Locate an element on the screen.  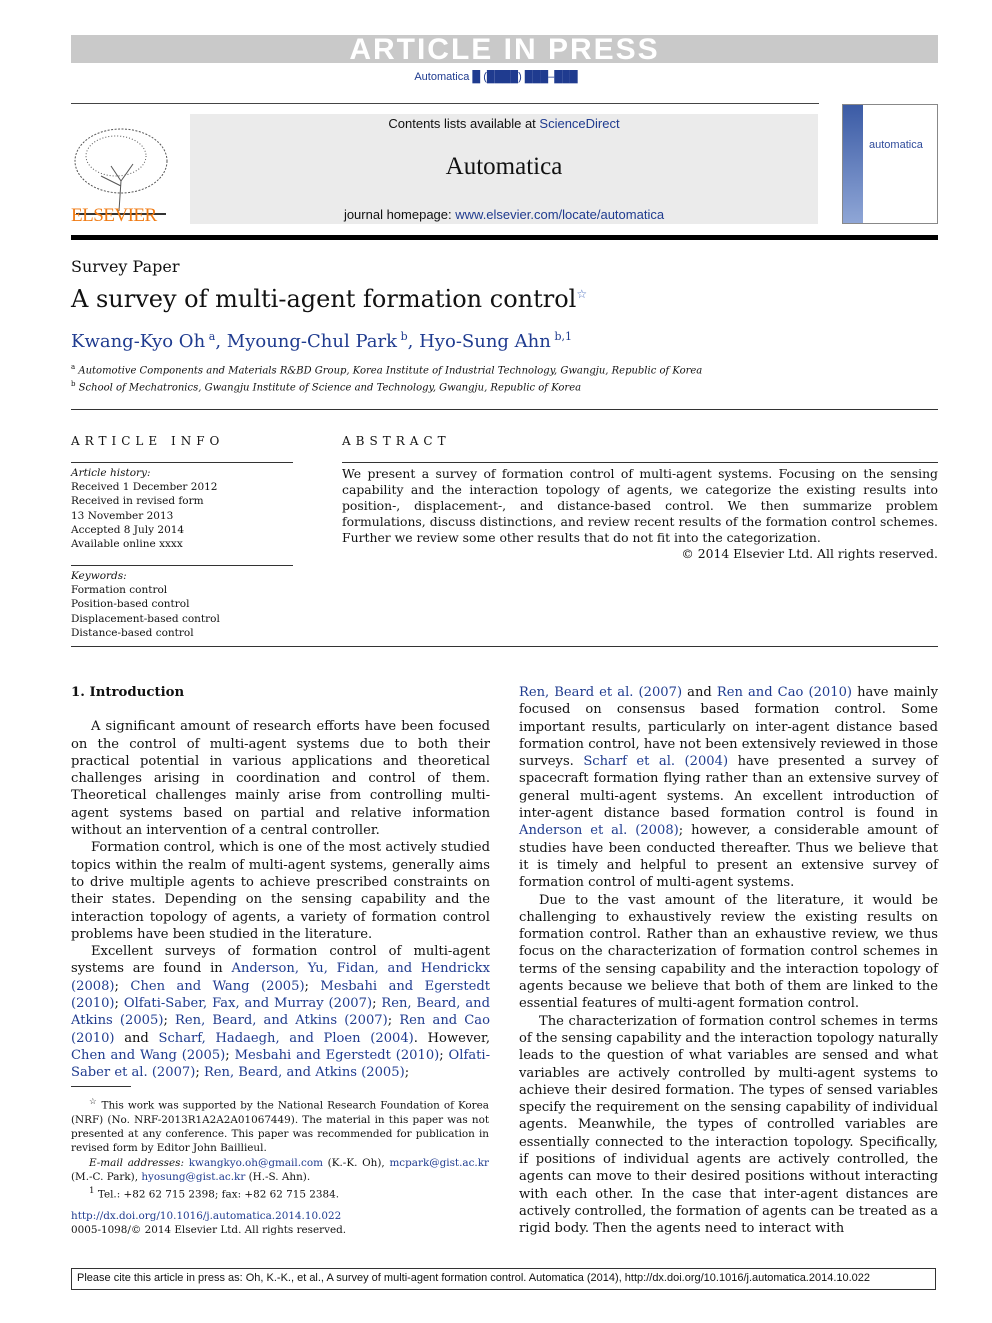
article-info-heading: ARTICLE INFO is located at coordinates (148, 441).